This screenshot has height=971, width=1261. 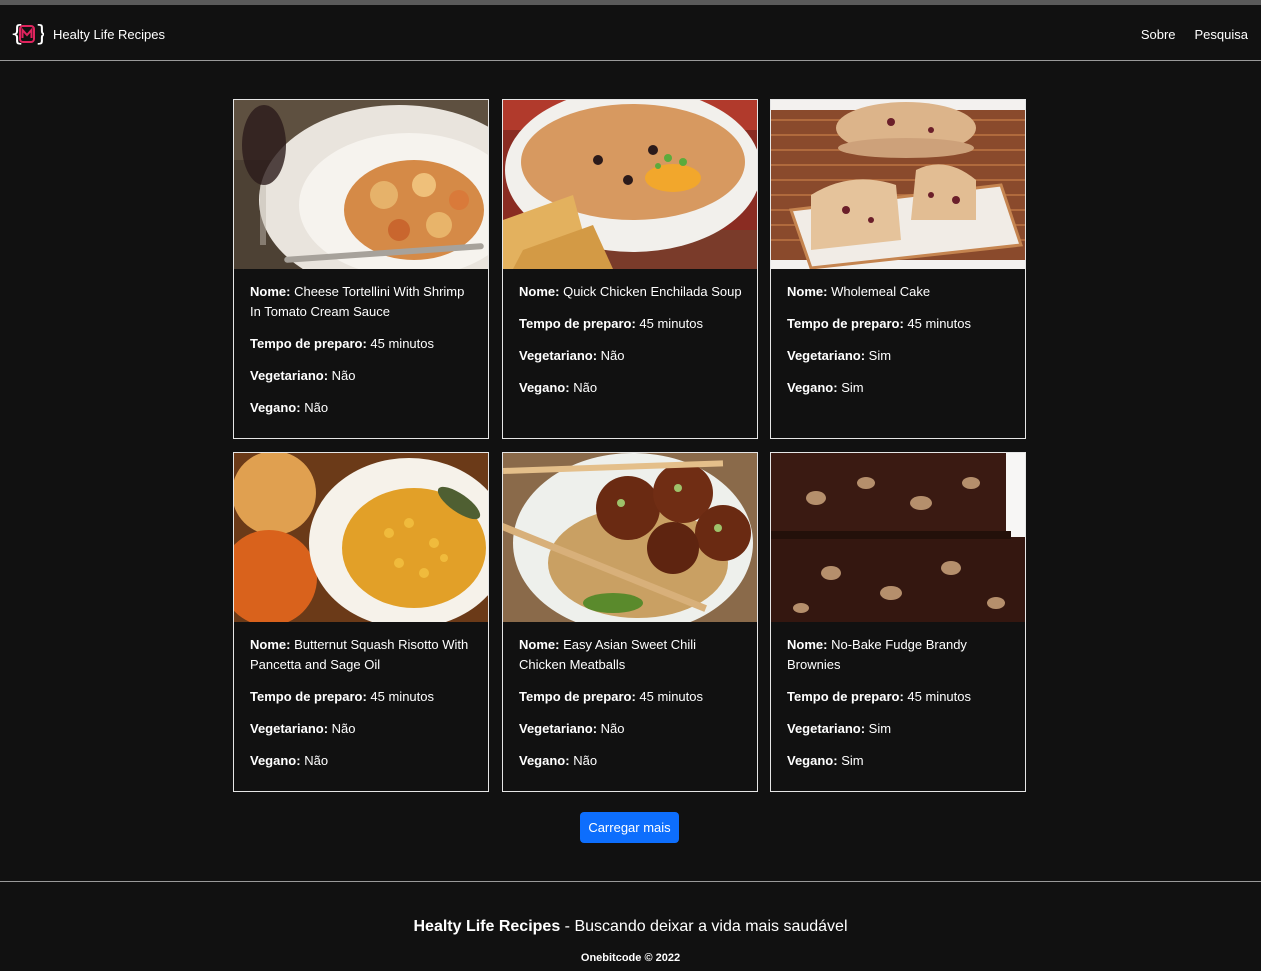 What do you see at coordinates (629, 827) in the screenshot?
I see `load-more-button: Carregar mais` at bounding box center [629, 827].